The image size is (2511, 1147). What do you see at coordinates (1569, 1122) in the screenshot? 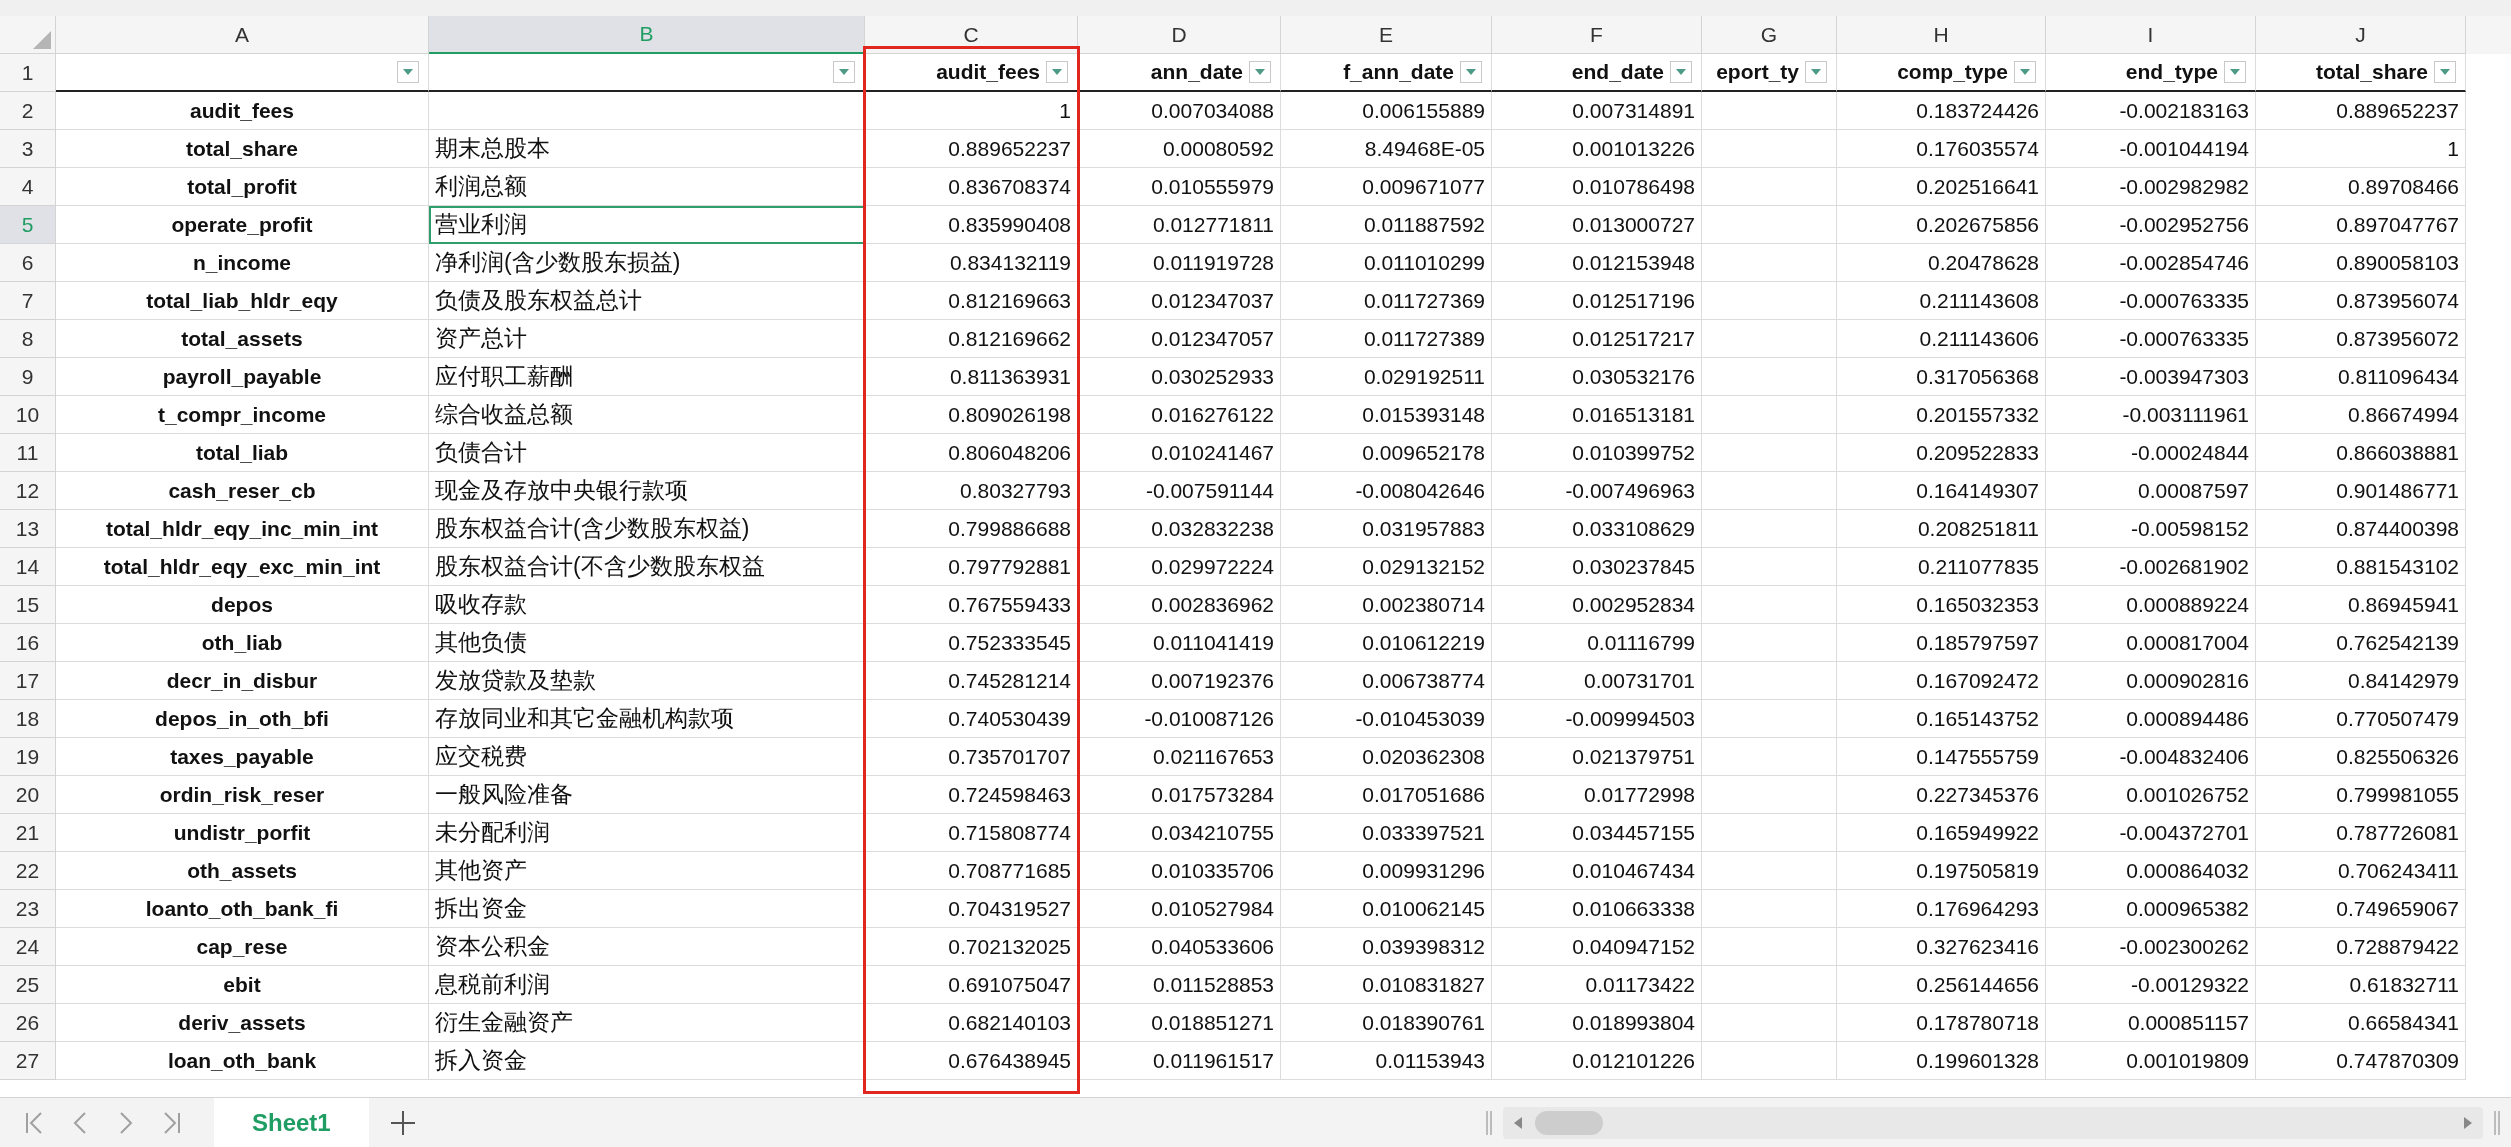
I see `scrollbar-thumb` at bounding box center [1569, 1122].